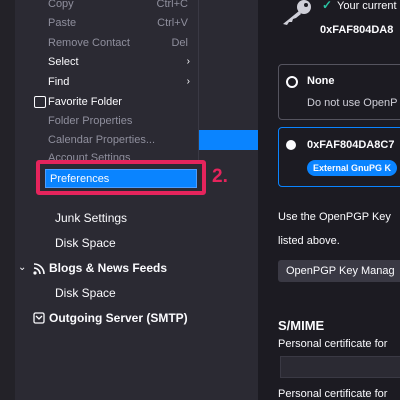  I want to click on option-key-box, so click(339, 157).